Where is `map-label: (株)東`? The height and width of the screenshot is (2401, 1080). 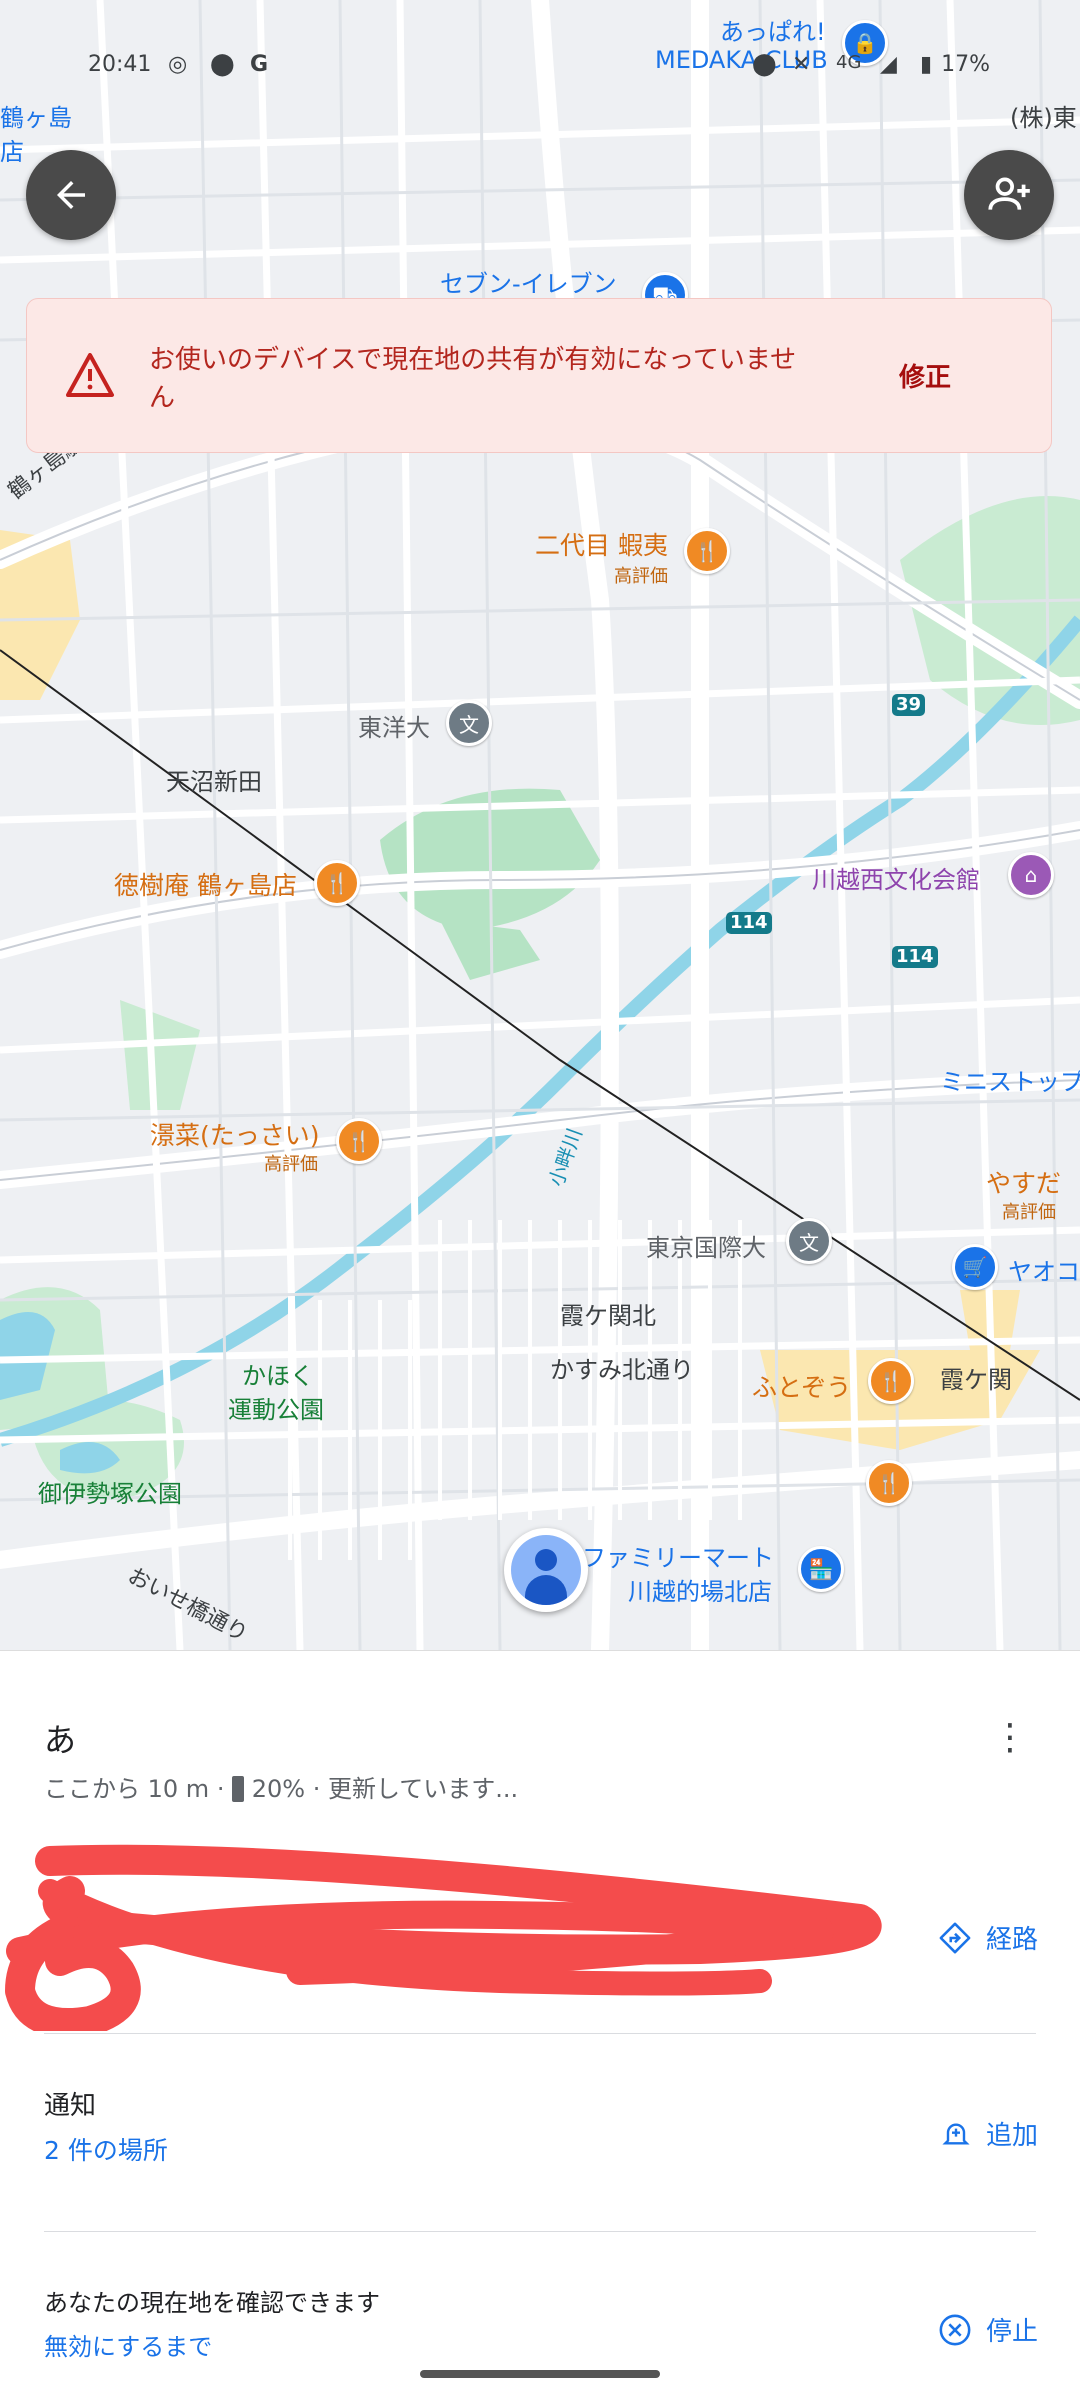 map-label: (株)東 is located at coordinates (1043, 118).